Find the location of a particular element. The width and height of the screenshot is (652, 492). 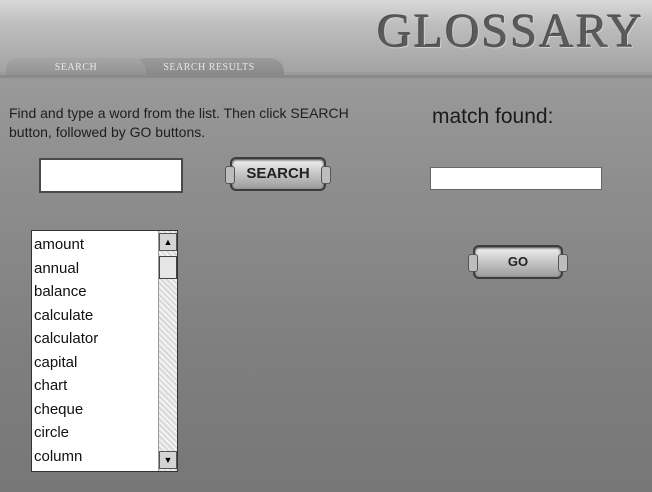

list-item: capital is located at coordinates (95, 363).